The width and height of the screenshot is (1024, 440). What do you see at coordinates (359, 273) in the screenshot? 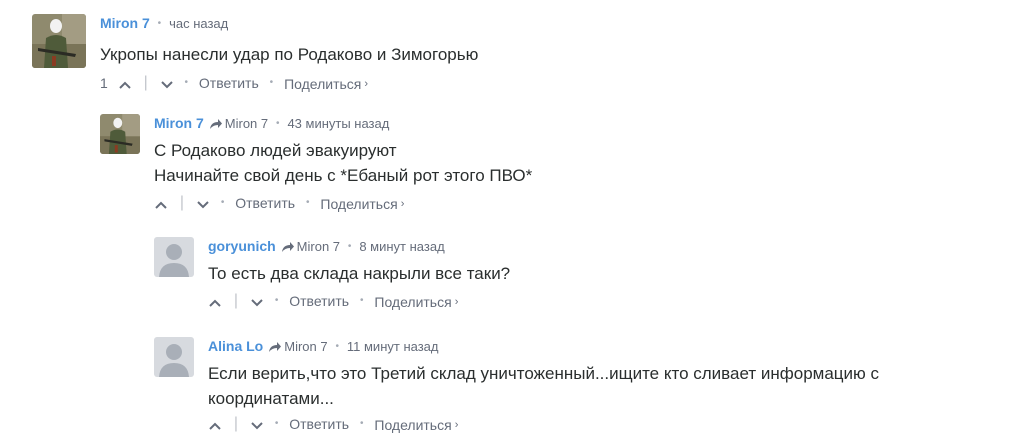
I see `comment-line: То есть два склада накрыли все таки?` at bounding box center [359, 273].